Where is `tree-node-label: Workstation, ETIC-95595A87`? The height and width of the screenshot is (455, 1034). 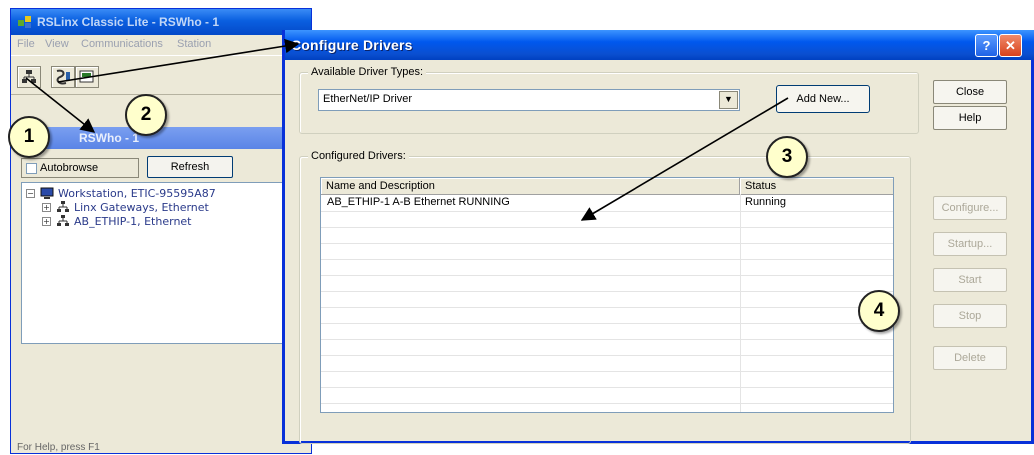 tree-node-label: Workstation, ETIC-95595A87 is located at coordinates (137, 193).